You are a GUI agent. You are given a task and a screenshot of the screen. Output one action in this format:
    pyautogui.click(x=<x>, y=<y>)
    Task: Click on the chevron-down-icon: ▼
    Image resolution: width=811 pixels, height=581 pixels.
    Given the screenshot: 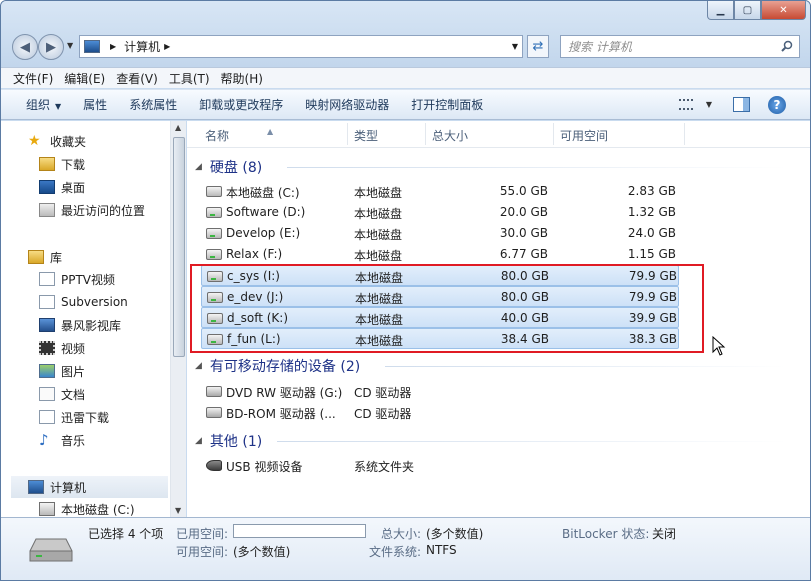 What is the action you would take?
    pyautogui.click(x=708, y=104)
    